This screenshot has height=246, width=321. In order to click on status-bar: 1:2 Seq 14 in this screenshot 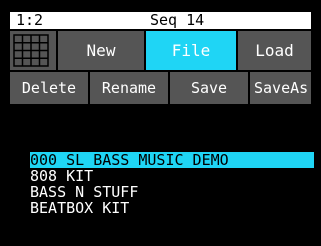, I will do `click(160, 20)`.